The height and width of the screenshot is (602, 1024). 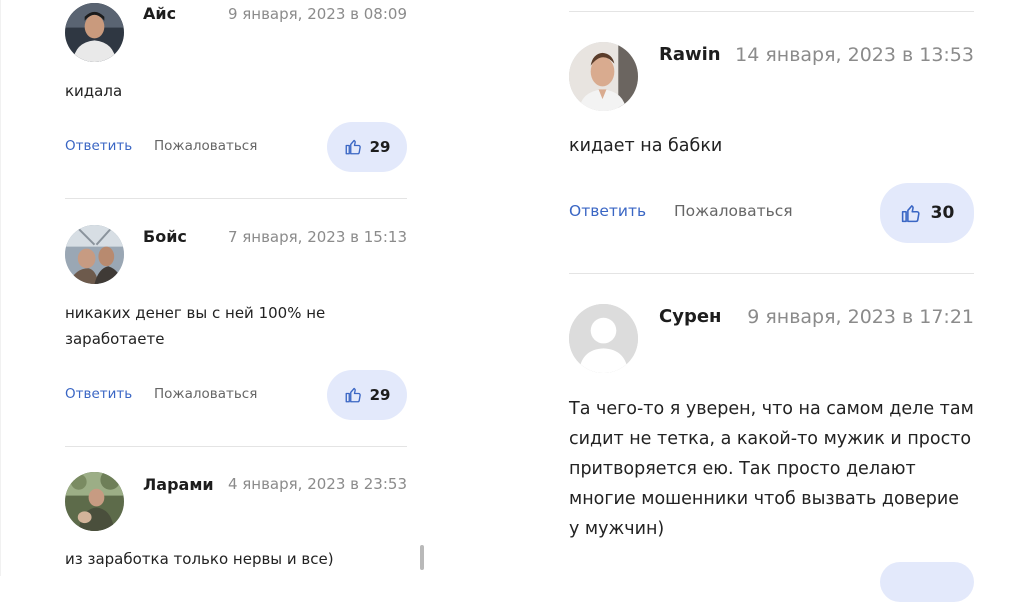 I want to click on comment-author: Бойс, so click(x=165, y=236).